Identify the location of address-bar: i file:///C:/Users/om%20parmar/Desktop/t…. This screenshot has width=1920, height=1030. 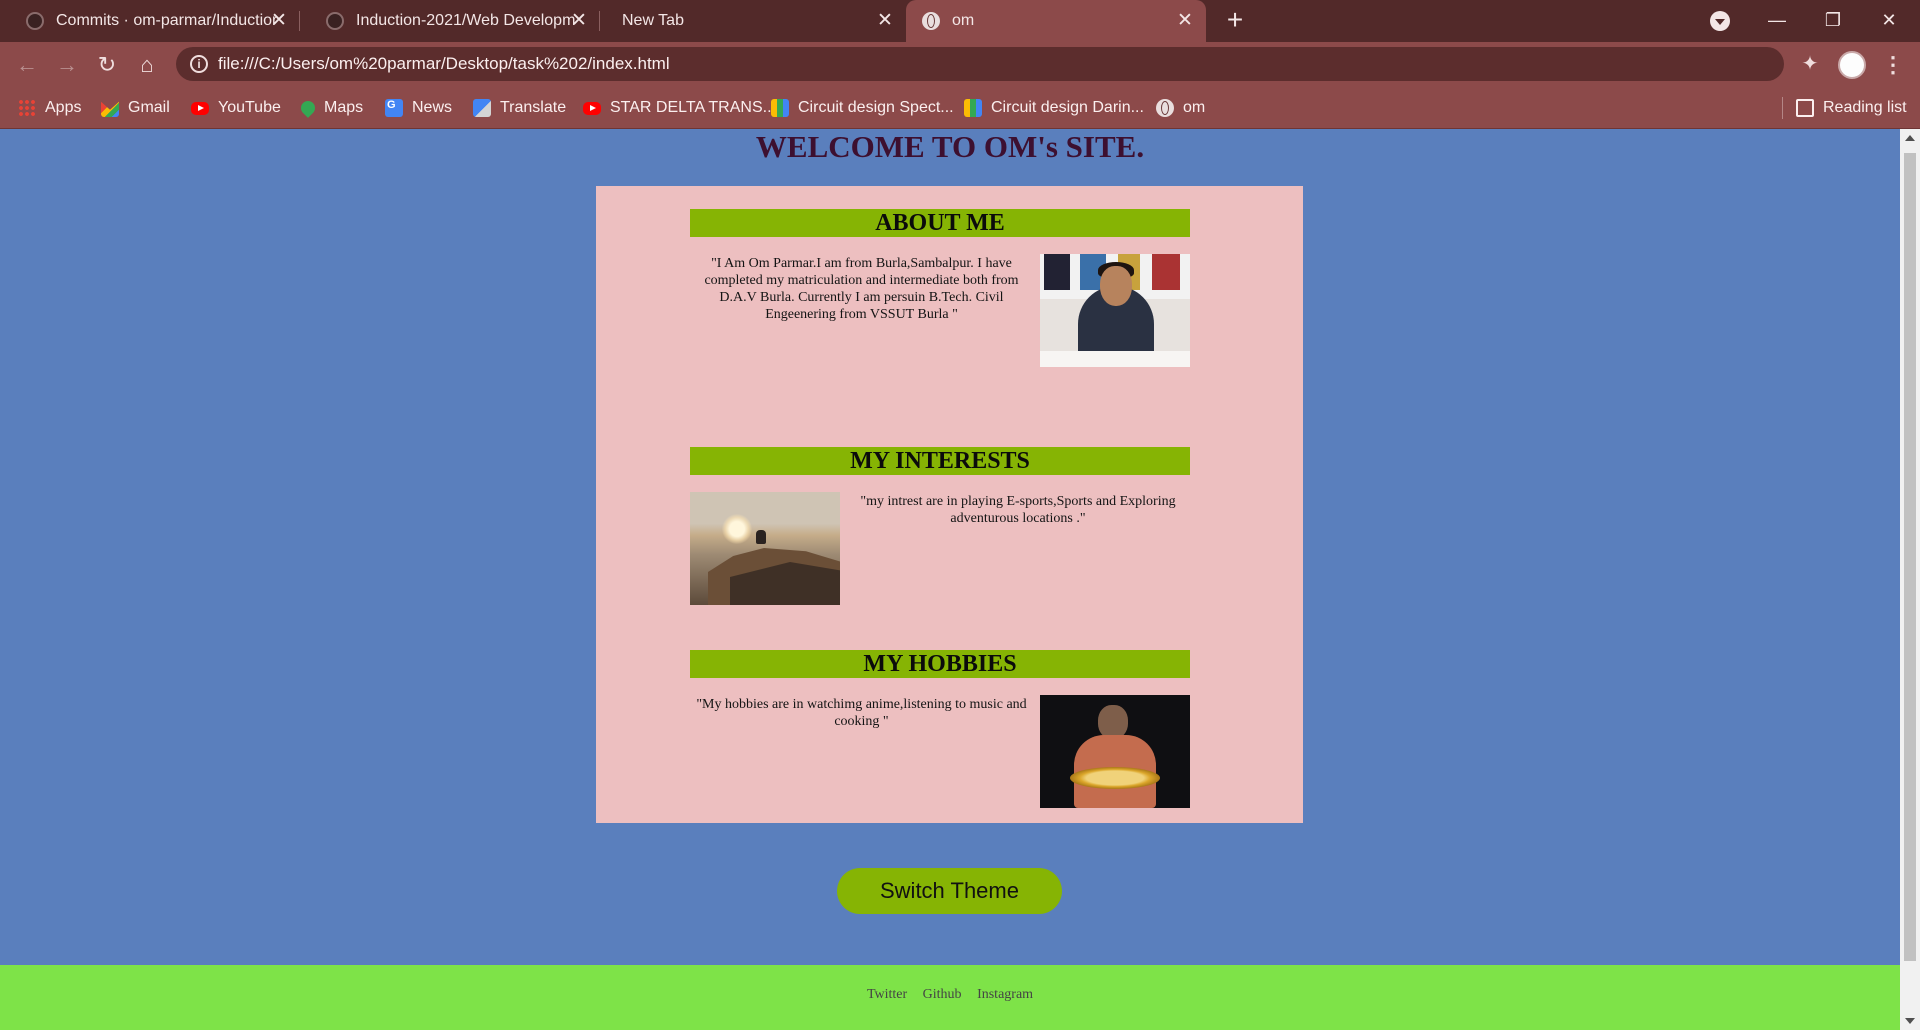
(980, 64).